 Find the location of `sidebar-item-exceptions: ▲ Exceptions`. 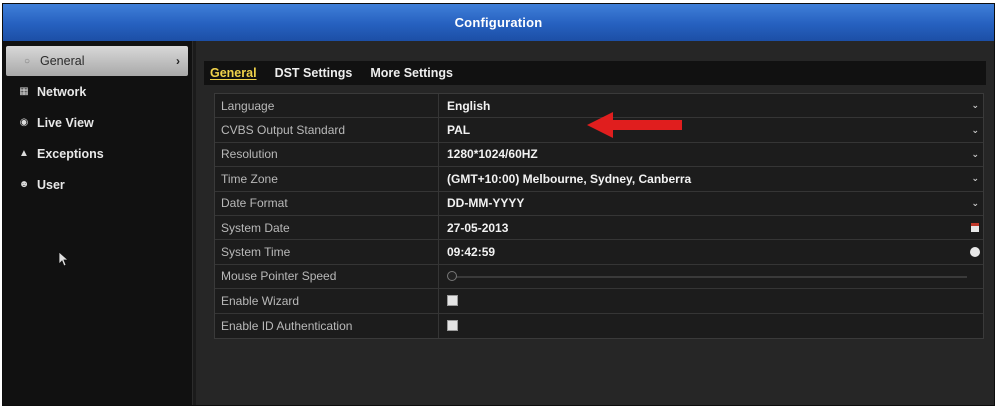

sidebar-item-exceptions: ▲ Exceptions is located at coordinates (97, 153).